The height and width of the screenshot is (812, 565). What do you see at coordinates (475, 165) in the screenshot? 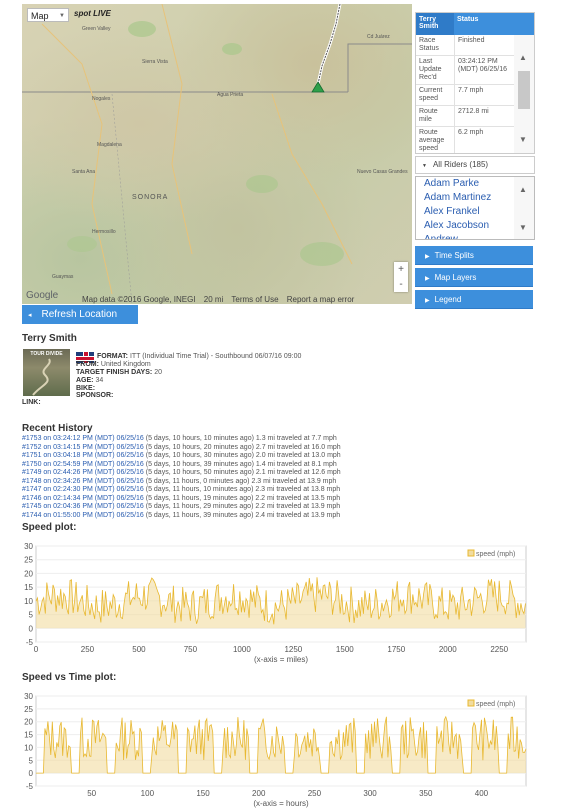
I see `riders-filter-select: ▼ All Riders (185)` at bounding box center [475, 165].